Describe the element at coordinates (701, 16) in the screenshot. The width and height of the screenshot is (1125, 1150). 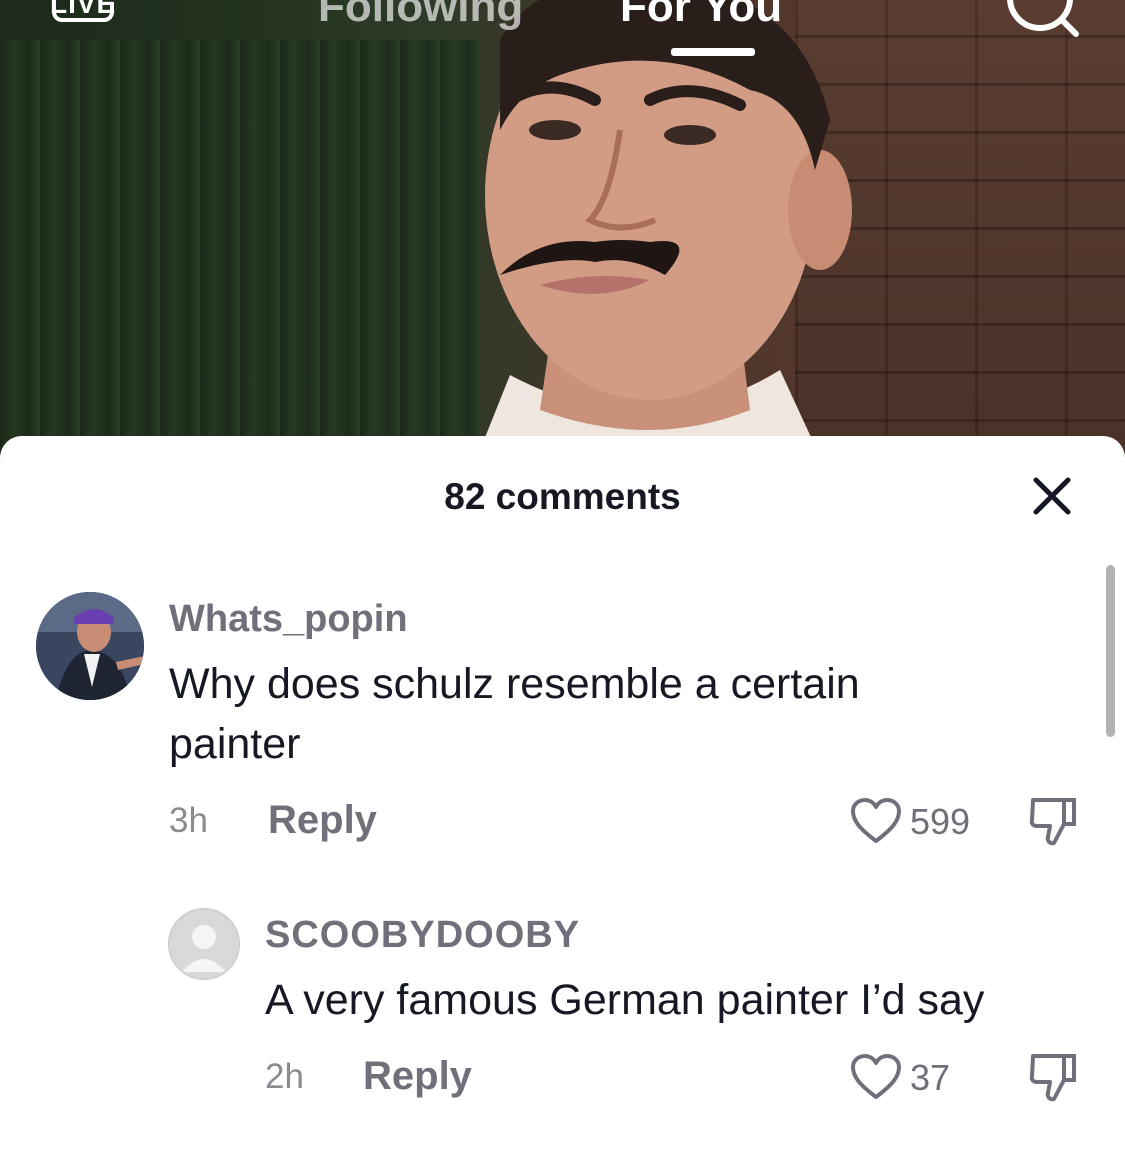
I see `tab-for-you: For You` at that location.